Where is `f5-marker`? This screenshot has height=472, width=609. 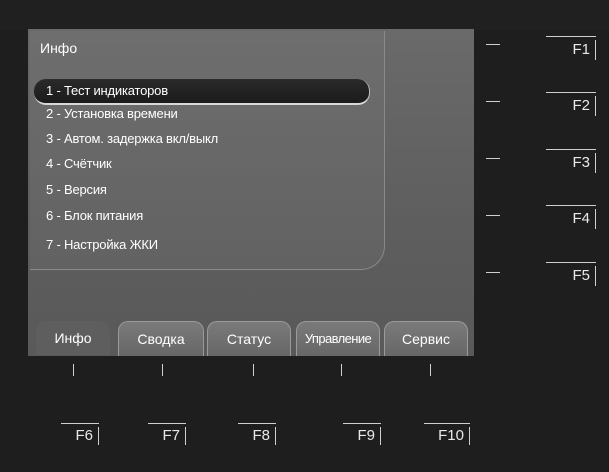
f5-marker is located at coordinates (493, 272).